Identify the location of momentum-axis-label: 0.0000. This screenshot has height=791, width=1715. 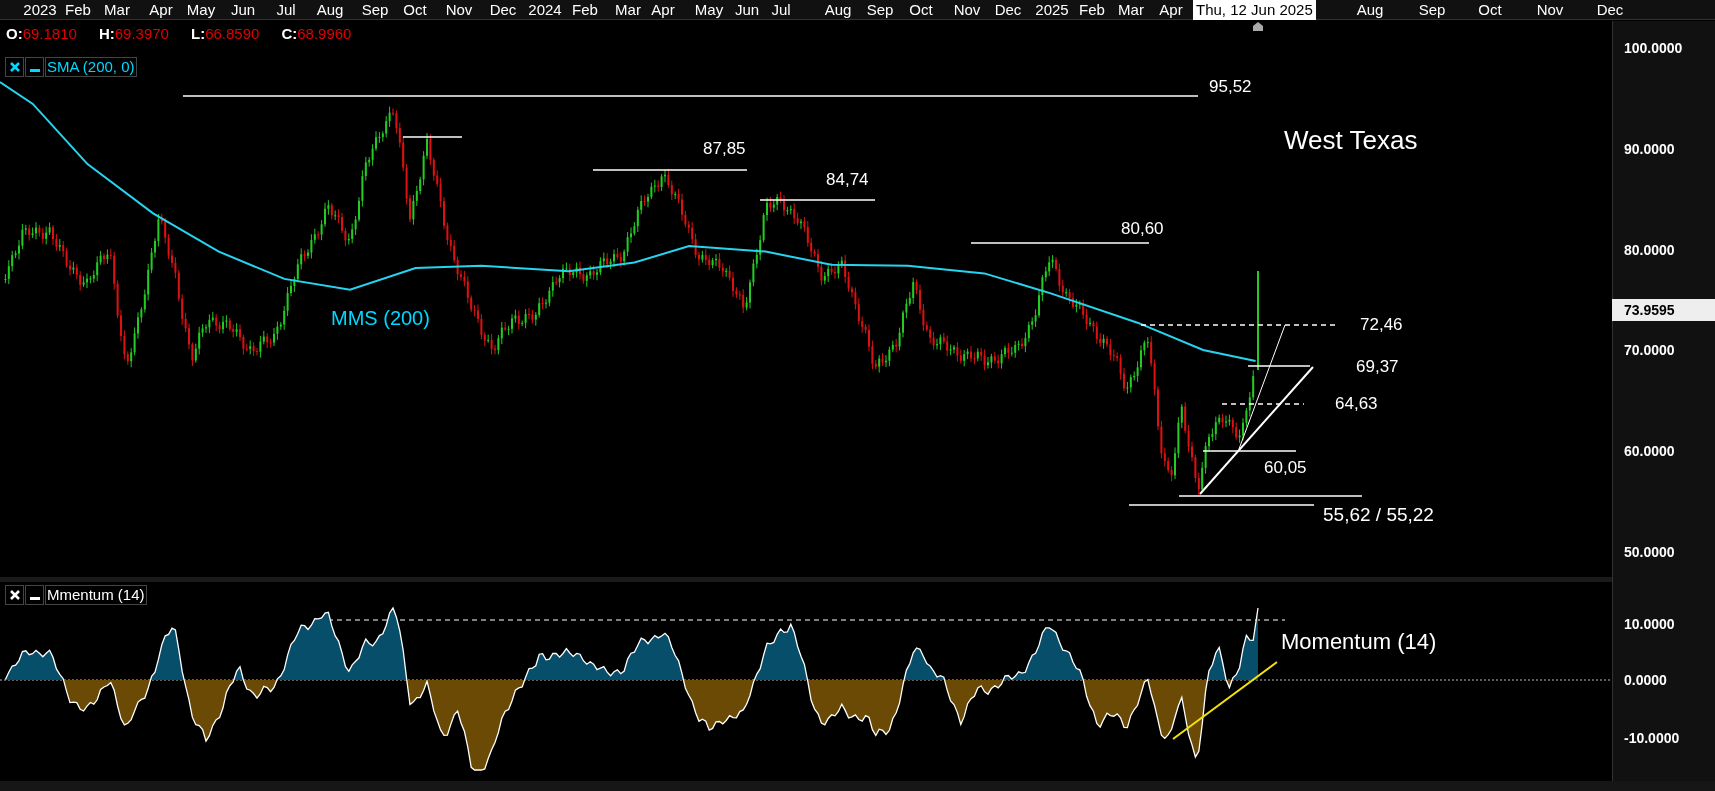
(1645, 680).